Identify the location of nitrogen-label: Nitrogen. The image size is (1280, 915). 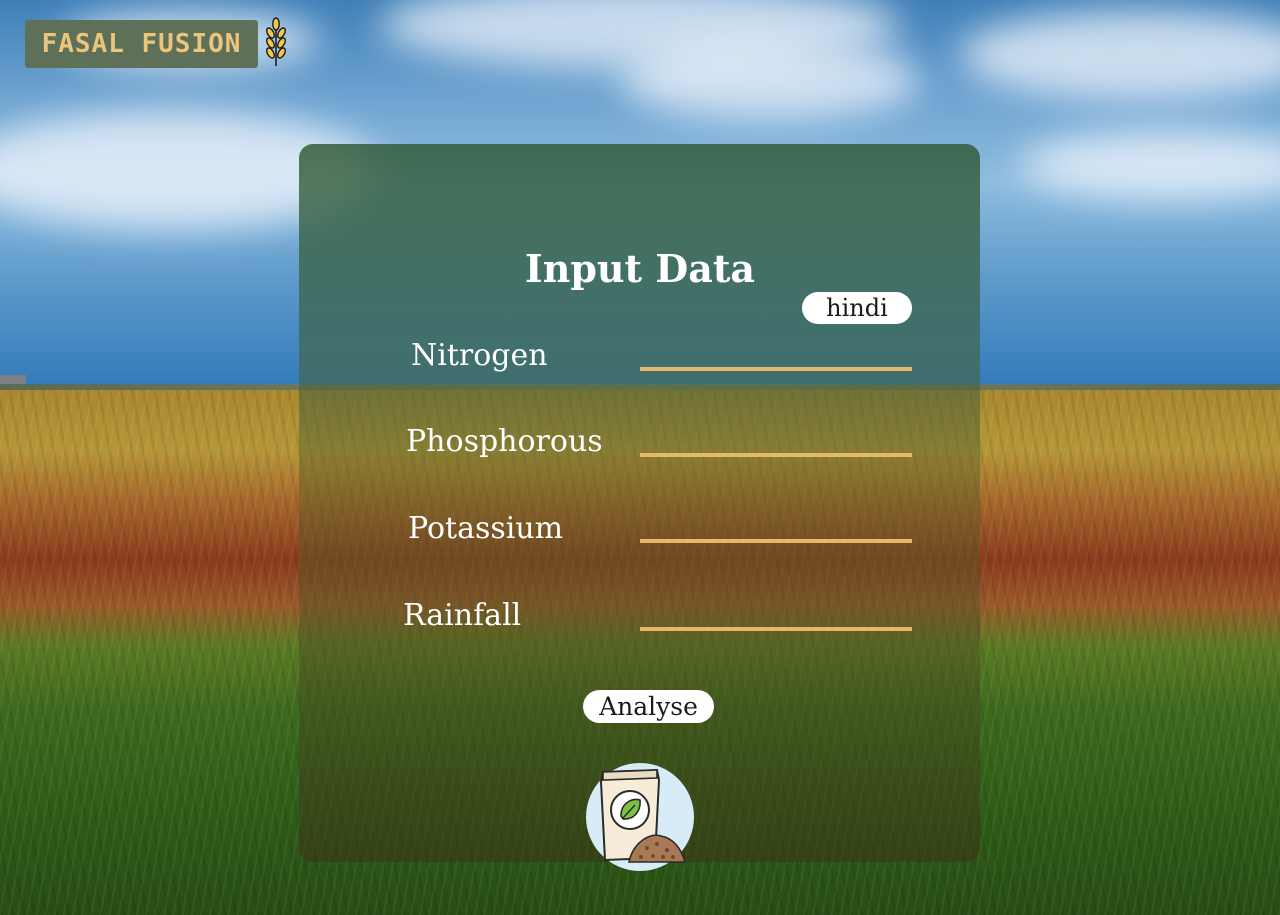
(479, 355).